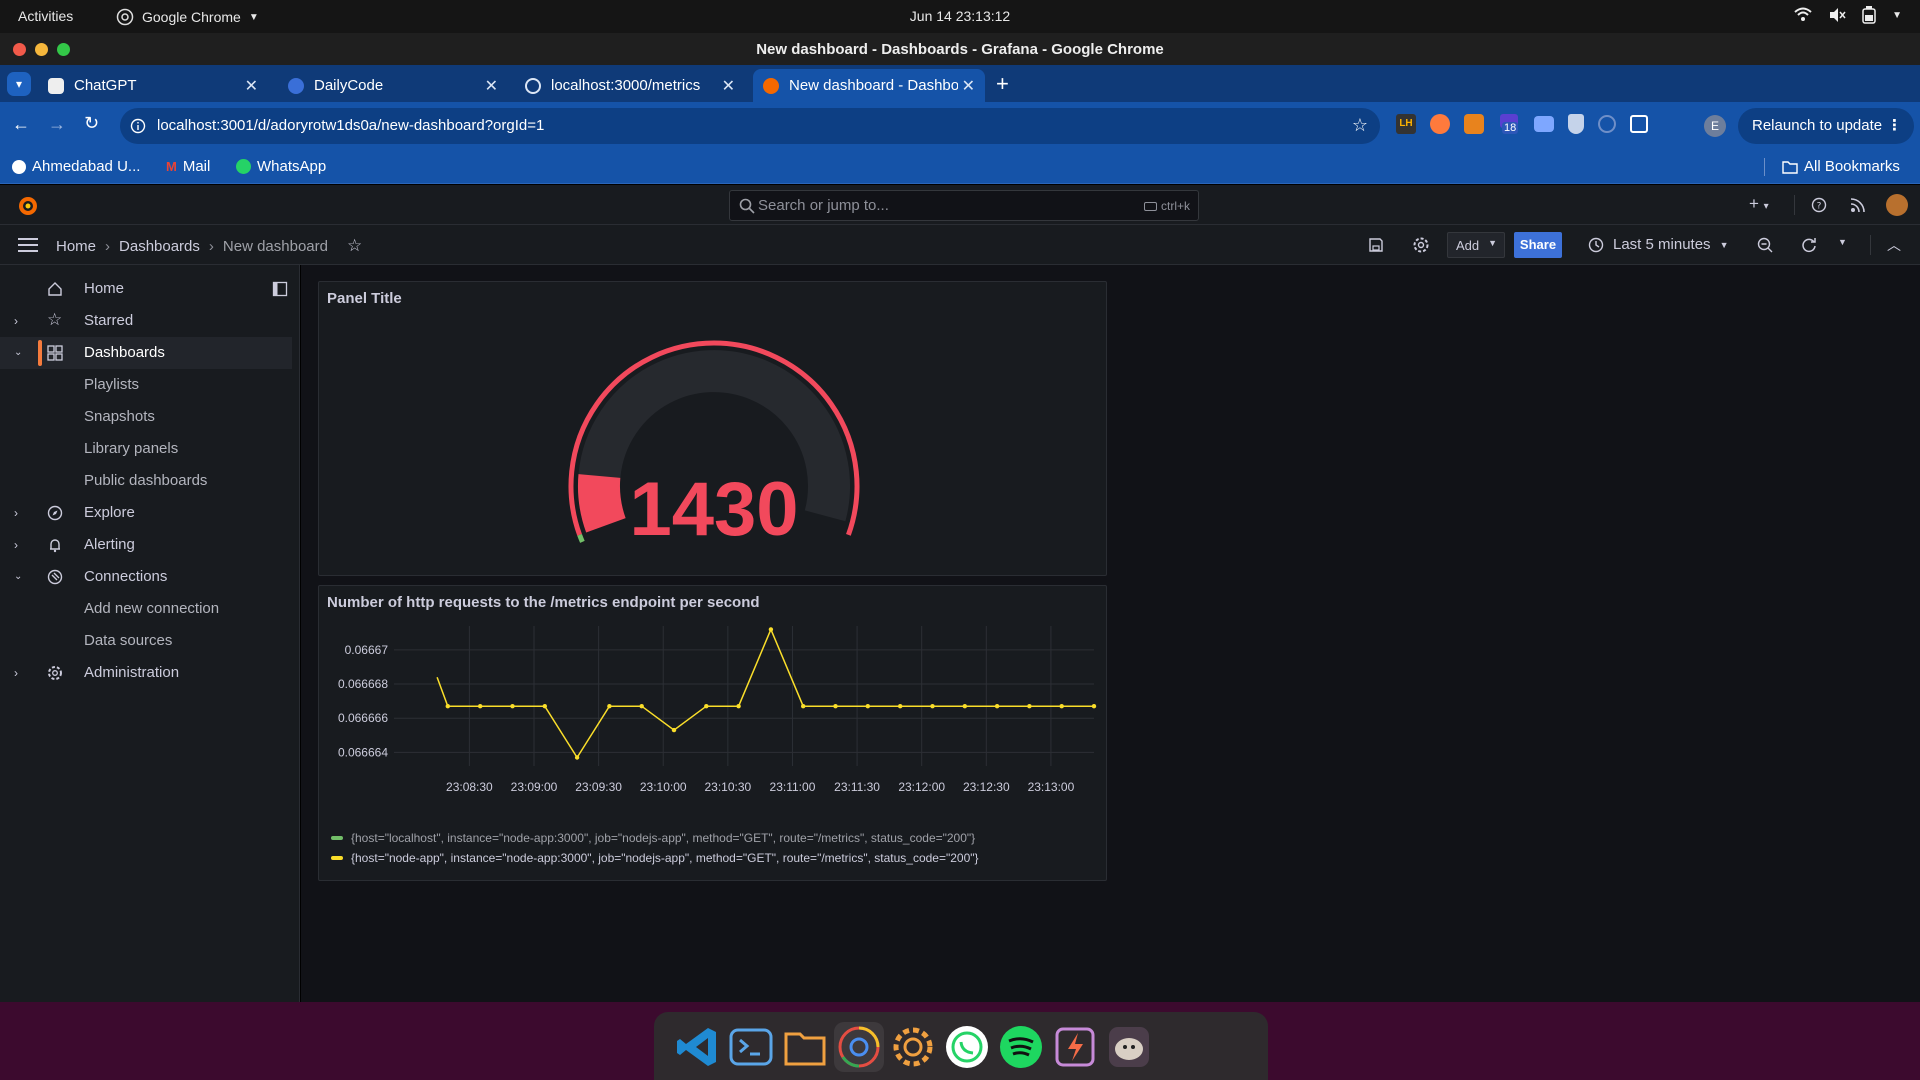  What do you see at coordinates (1841, 166) in the screenshot?
I see `all-bookmarks-button: All Bookmarks` at bounding box center [1841, 166].